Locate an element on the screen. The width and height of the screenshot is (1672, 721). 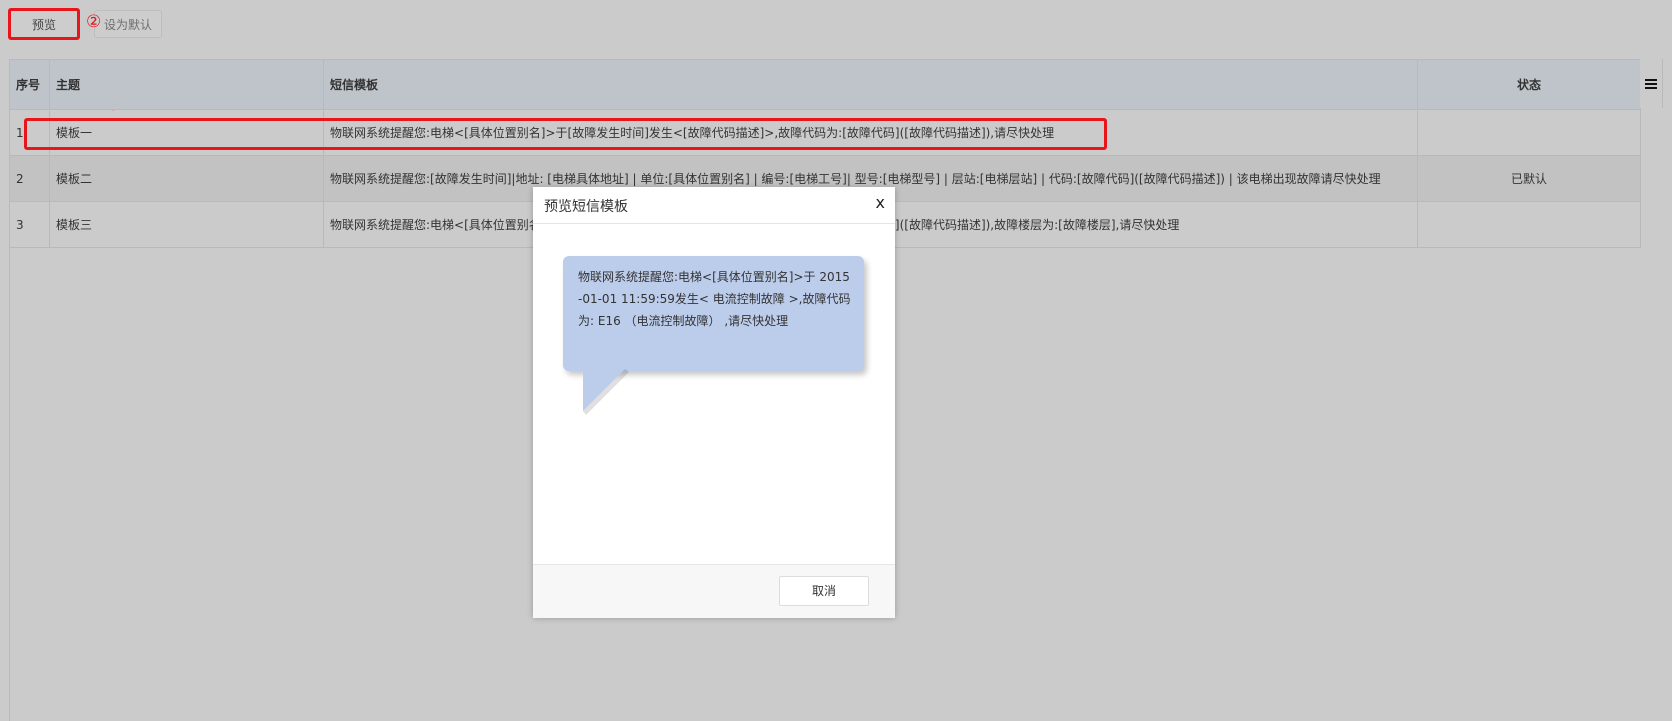
table-header-row: 序号 主题 短信模板 状态 is located at coordinates (825, 84).